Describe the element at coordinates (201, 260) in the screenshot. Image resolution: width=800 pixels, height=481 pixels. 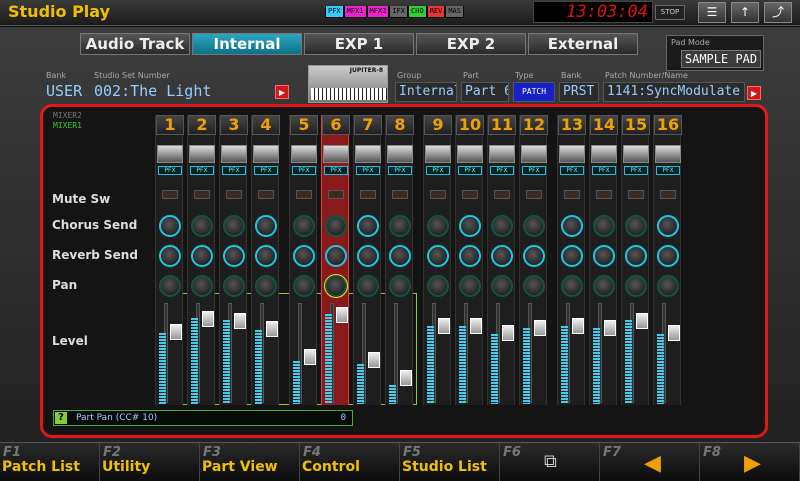
I see `channel-strip-2: 2 PFX` at that location.